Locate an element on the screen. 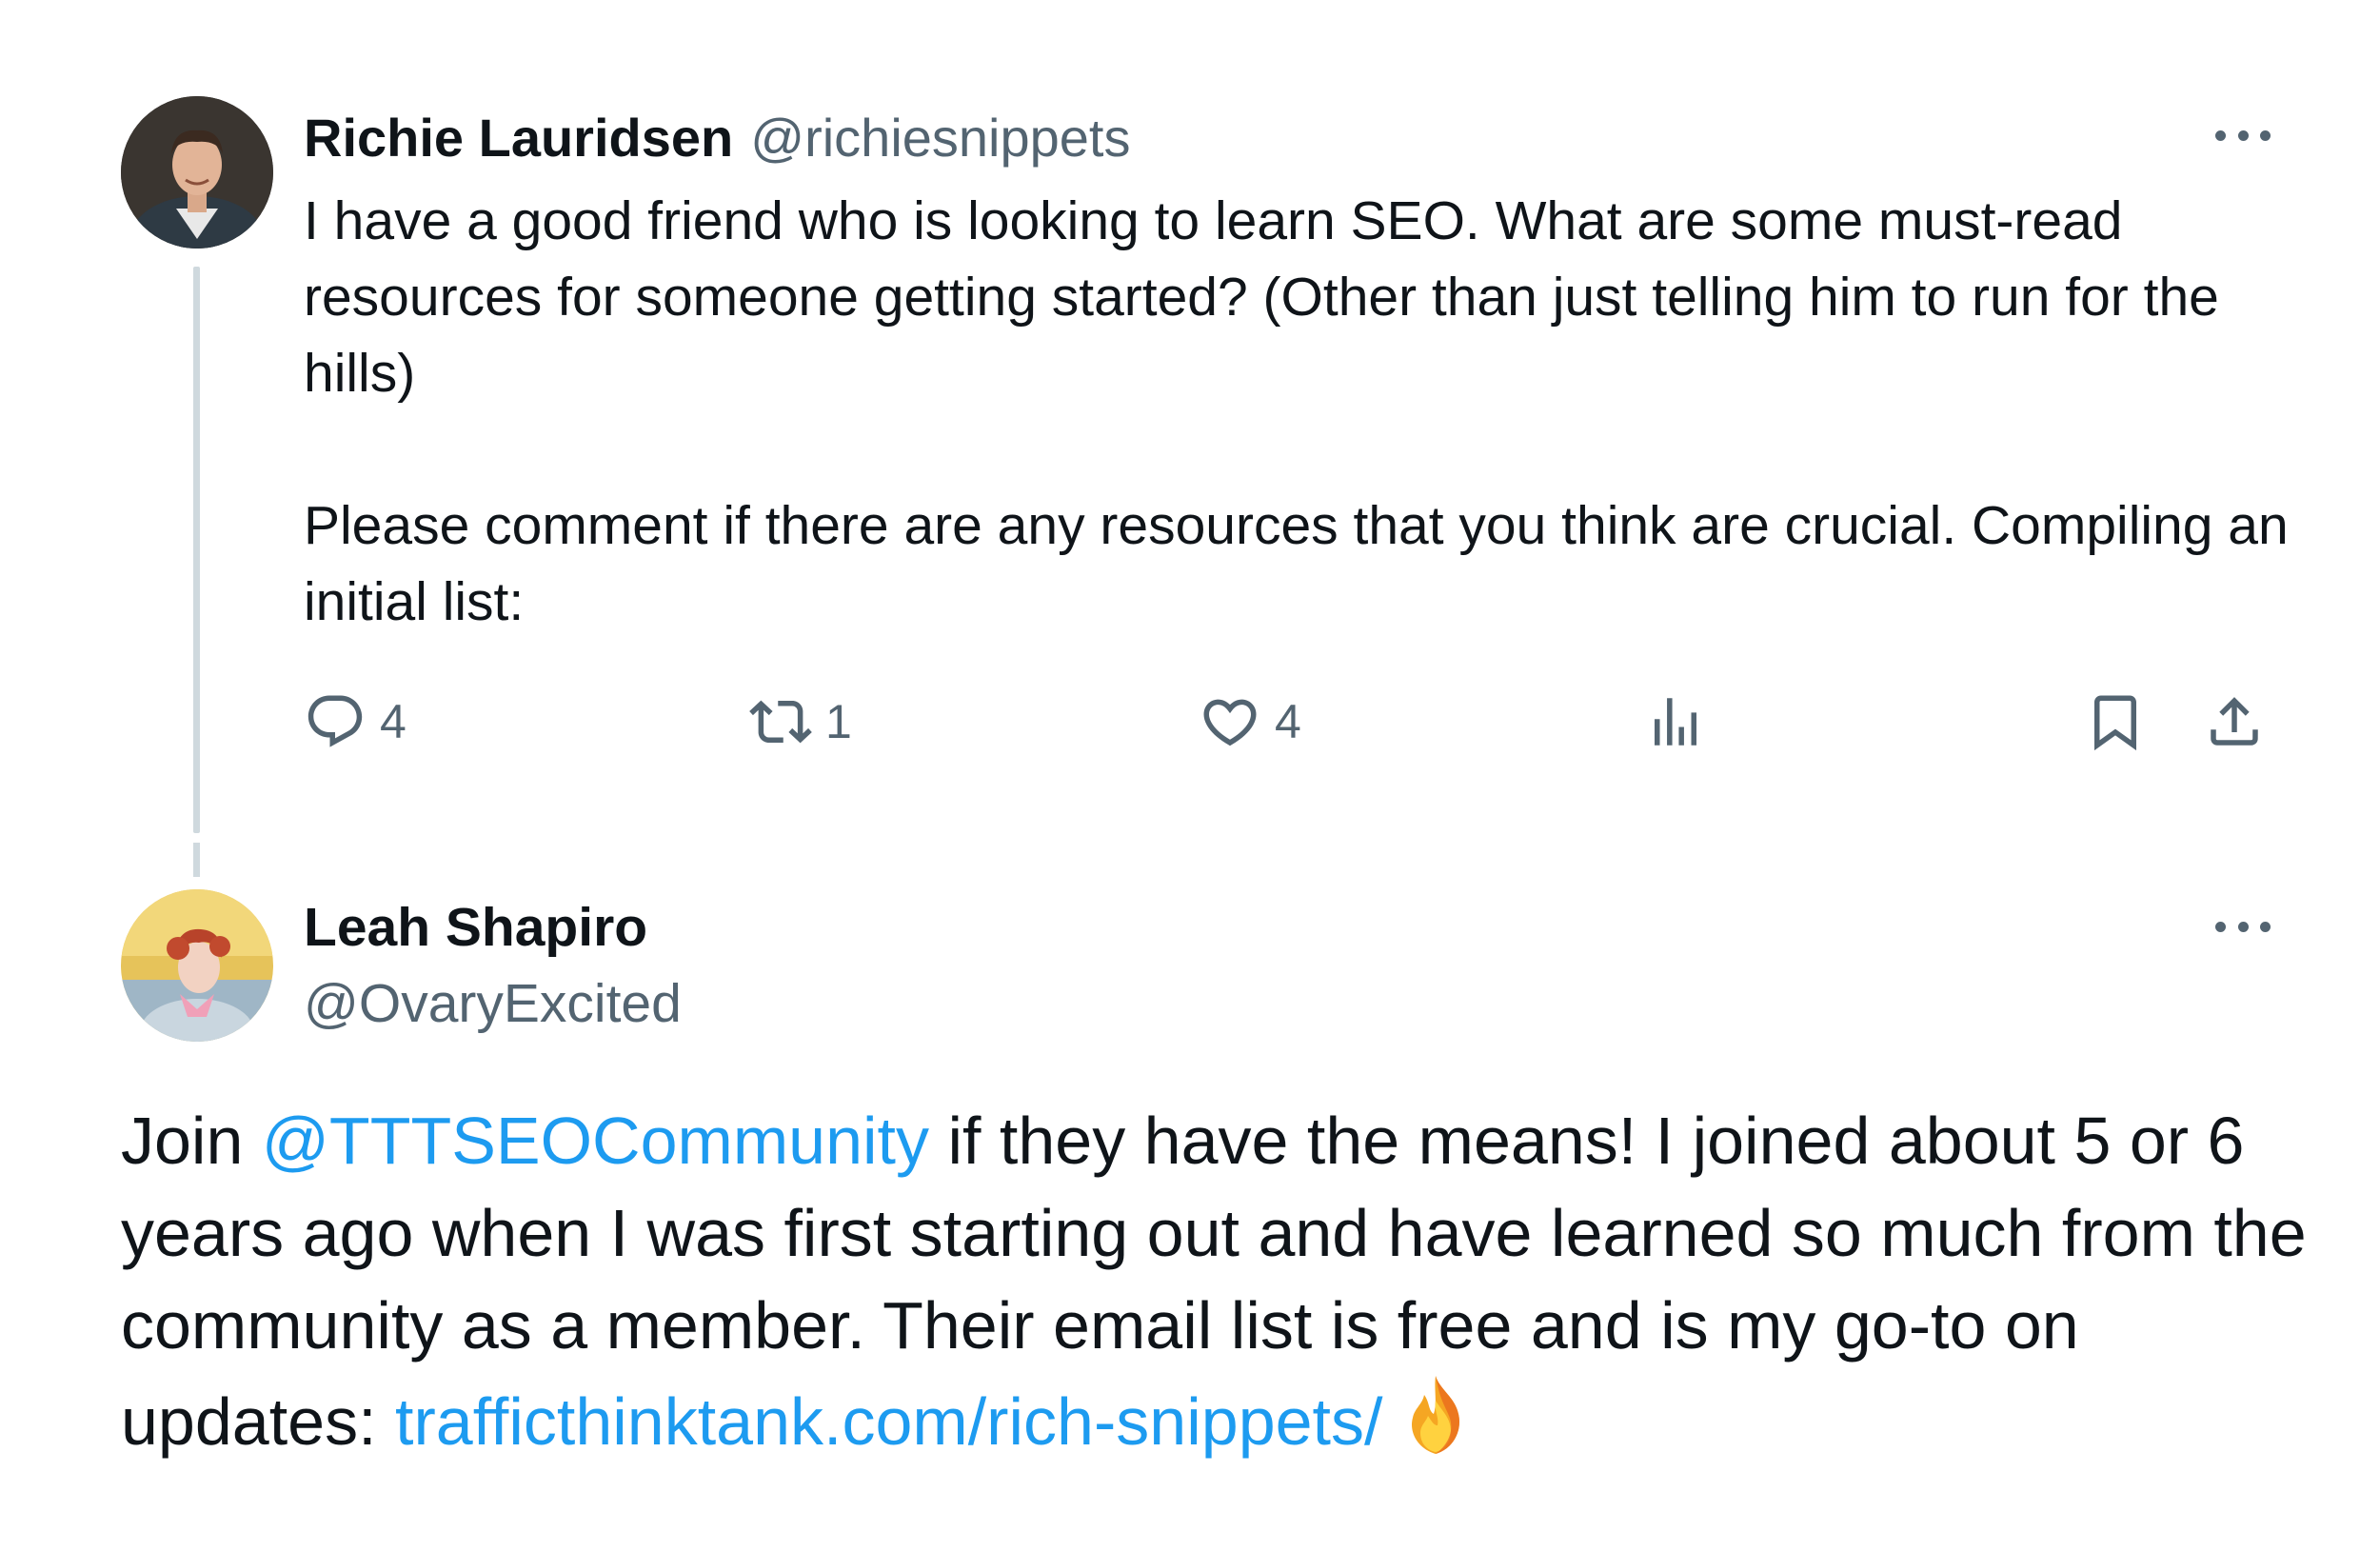 This screenshot has width=2380, height=1552. author-name: Richie Lauridsen is located at coordinates (518, 138).